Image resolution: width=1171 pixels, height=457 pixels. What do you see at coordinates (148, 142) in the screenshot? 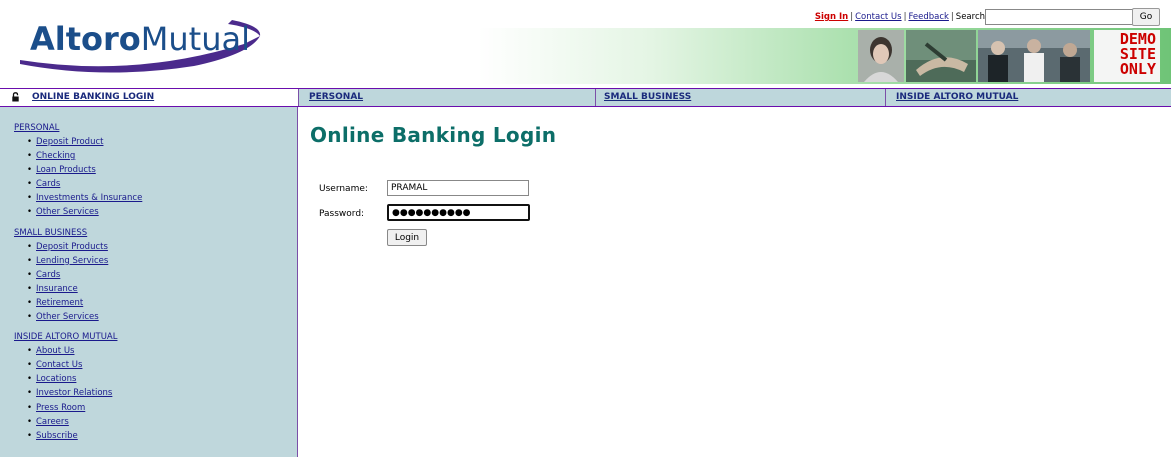
I see `list-item: Deposit Product` at bounding box center [148, 142].